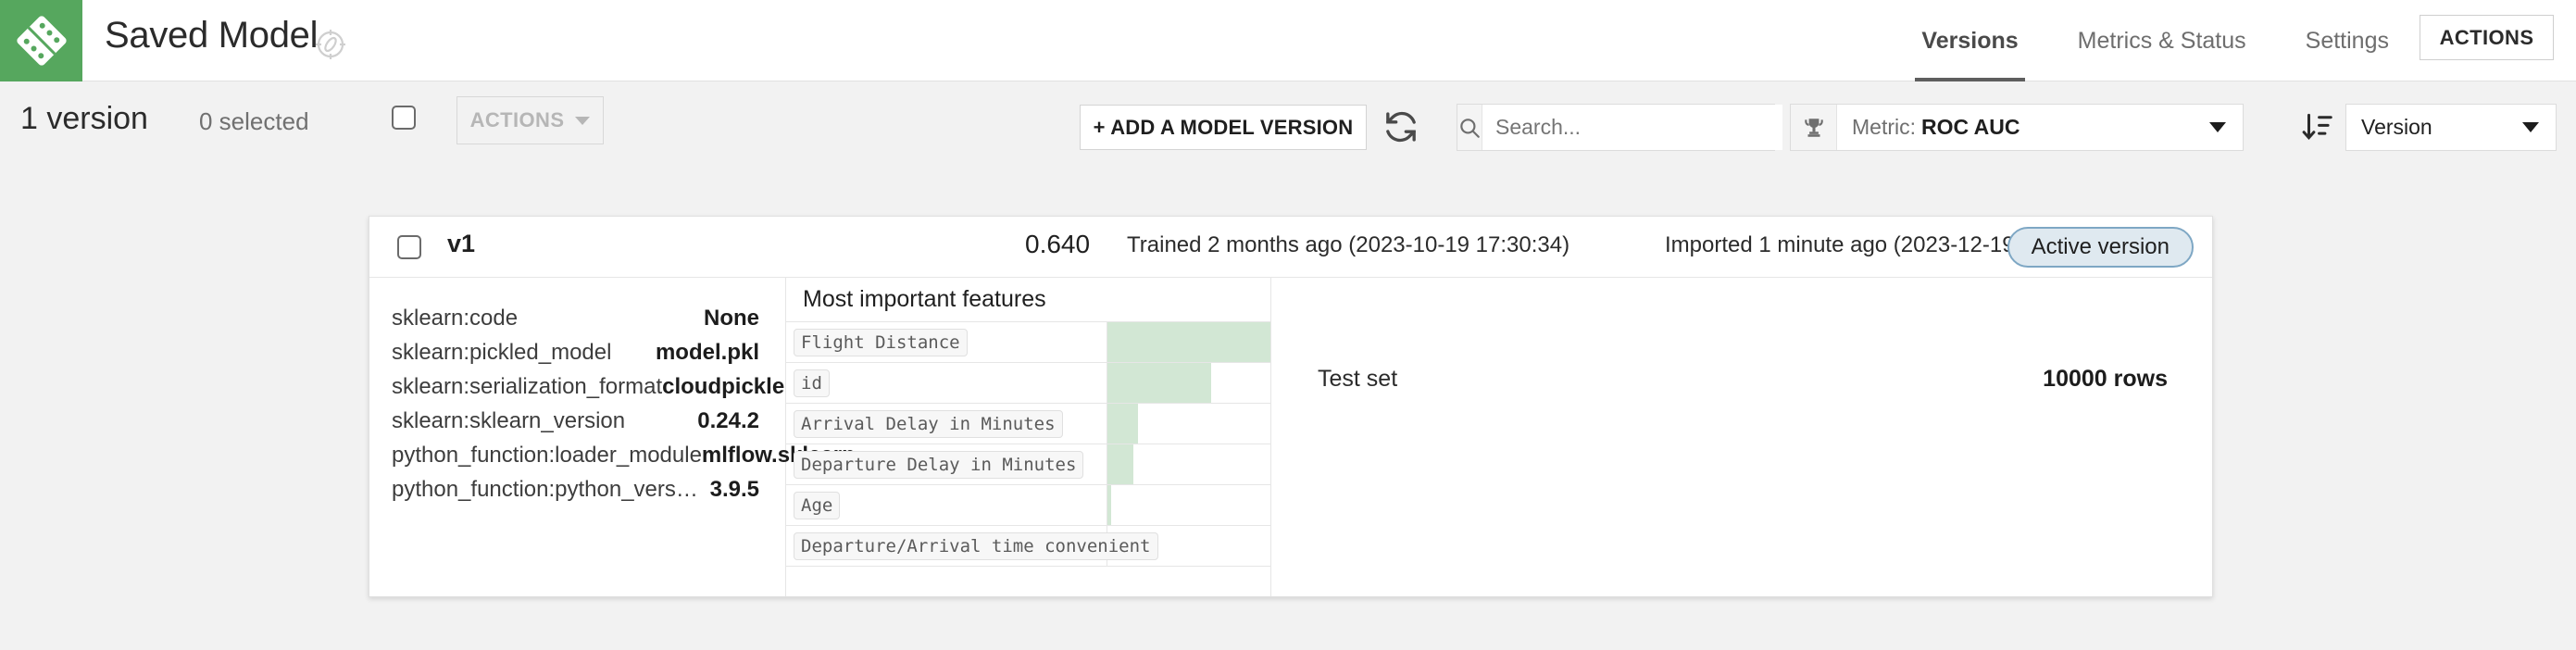 The width and height of the screenshot is (2576, 650). Describe the element at coordinates (2397, 127) in the screenshot. I see `sort-value: Version` at that location.